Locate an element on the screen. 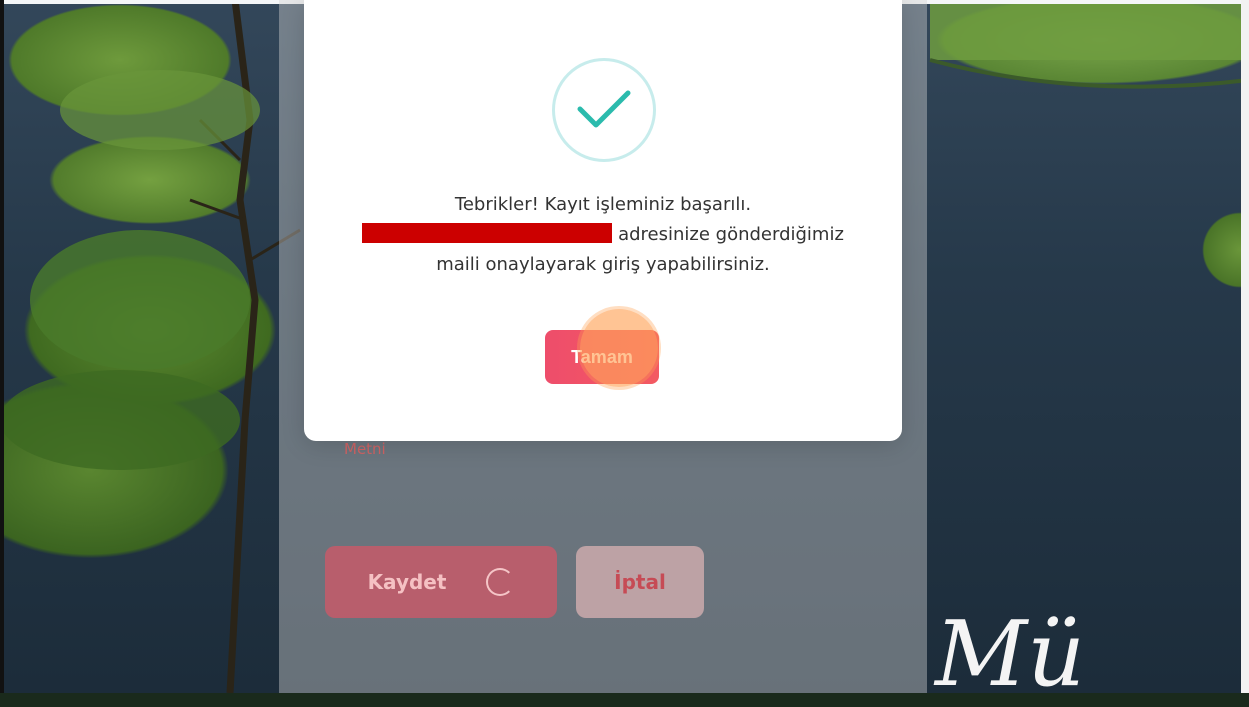 The height and width of the screenshot is (707, 1249). window-left-edge is located at coordinates (2, 346).